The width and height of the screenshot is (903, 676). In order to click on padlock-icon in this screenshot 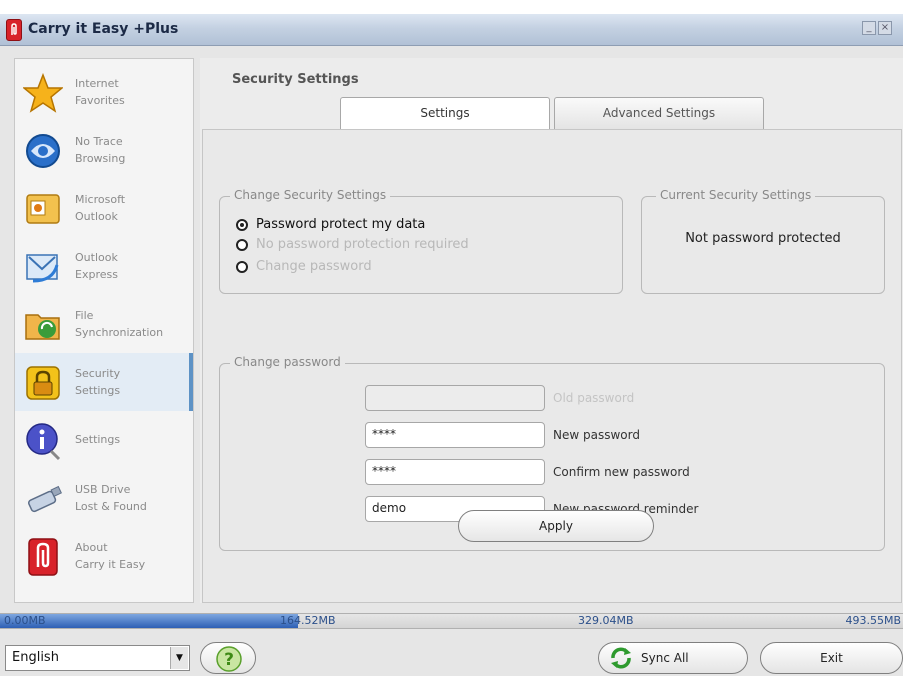, I will do `click(43, 383)`.